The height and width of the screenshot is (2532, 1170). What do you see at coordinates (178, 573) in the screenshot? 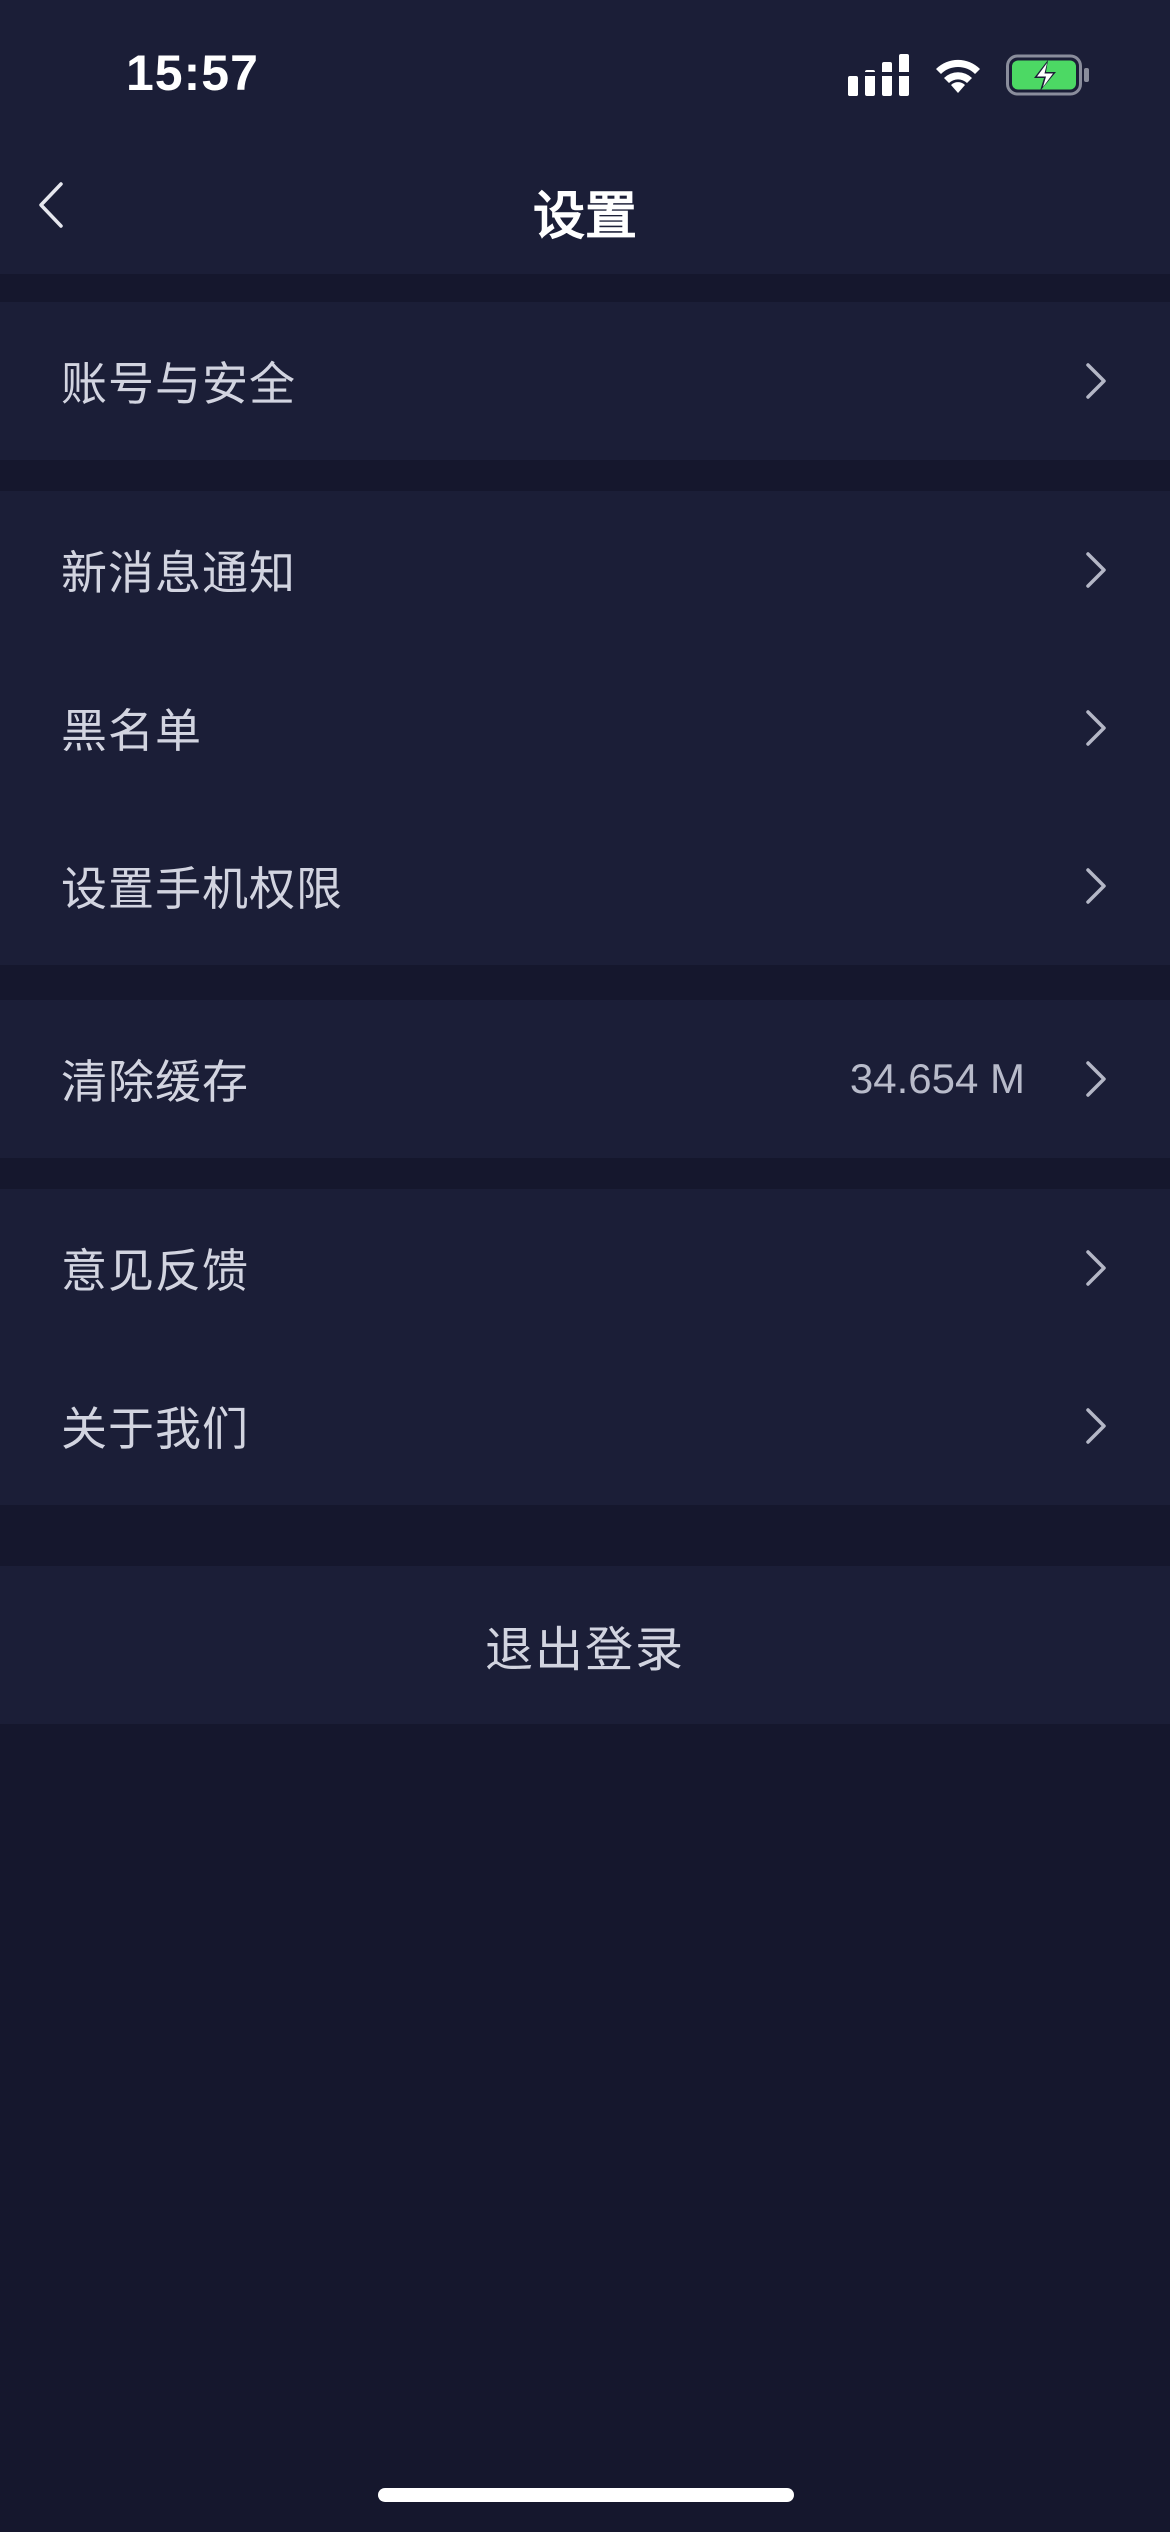
I see `row-label: 新消息通知` at bounding box center [178, 573].